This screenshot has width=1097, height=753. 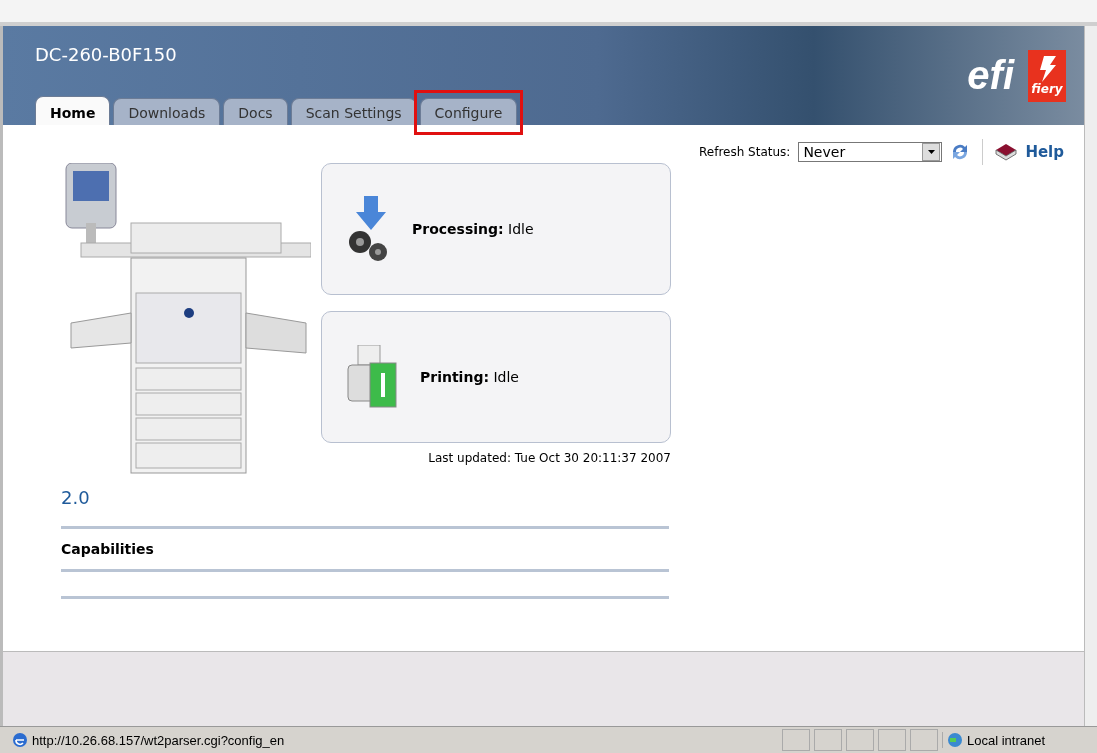 What do you see at coordinates (1006, 740) in the screenshot?
I see `zone-label: Local intranet` at bounding box center [1006, 740].